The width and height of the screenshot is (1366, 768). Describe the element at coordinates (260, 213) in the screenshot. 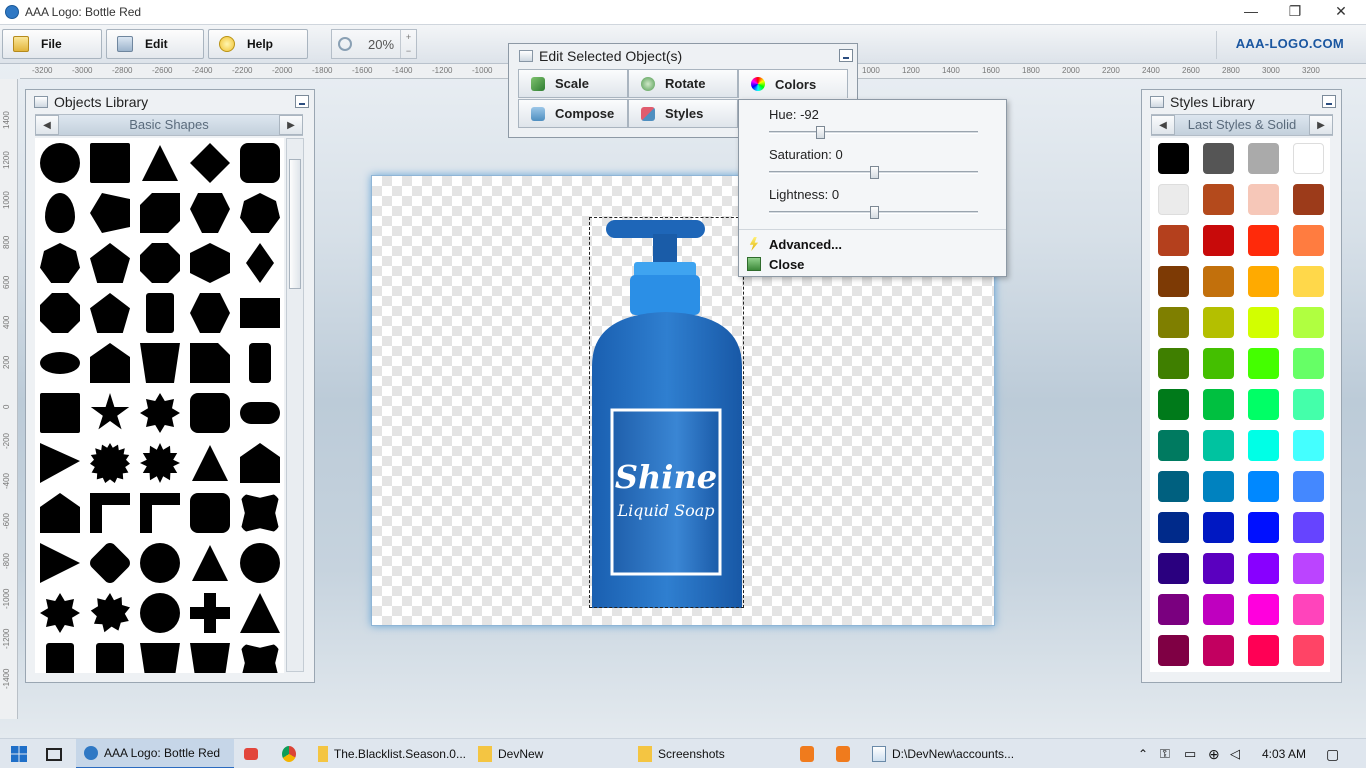

I see `shape-heptagon-icon` at that location.